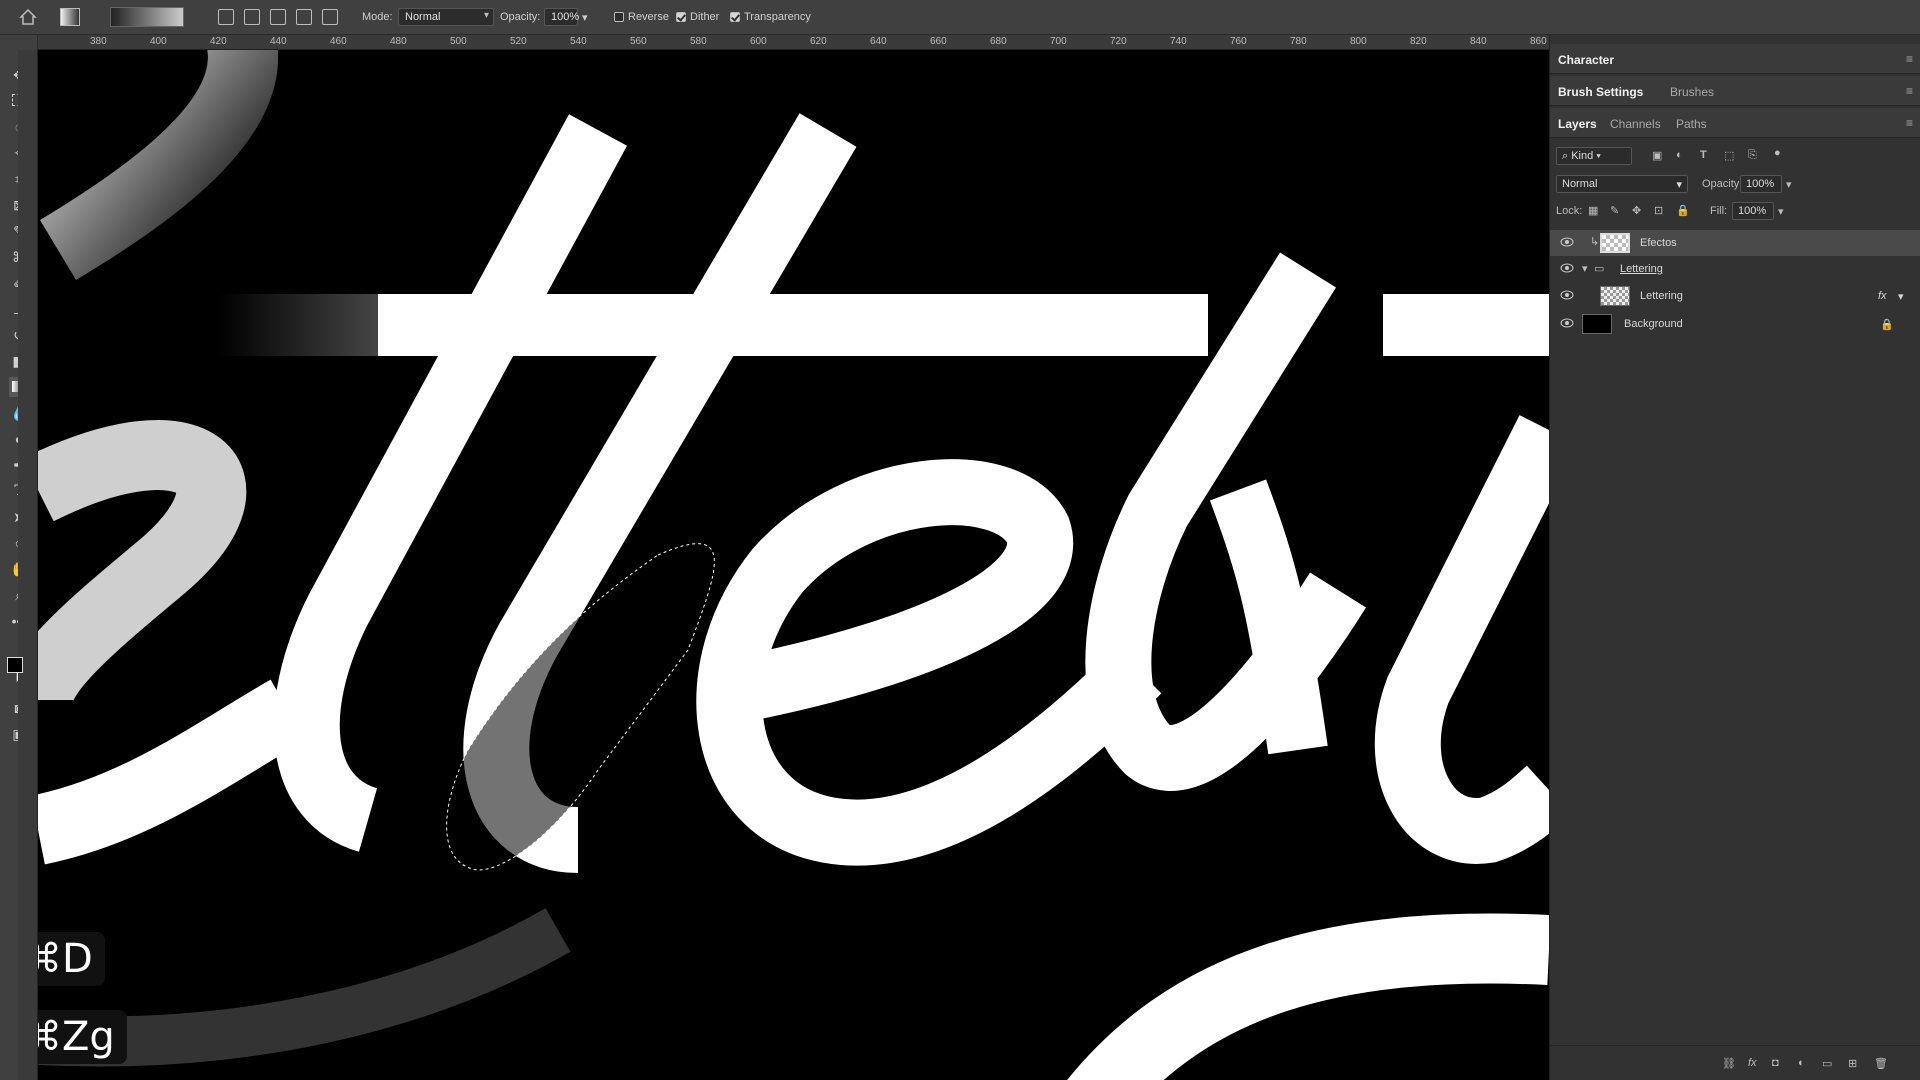 The height and width of the screenshot is (1080, 1920). I want to click on character-panel-header: Character ≡, so click(1735, 59).